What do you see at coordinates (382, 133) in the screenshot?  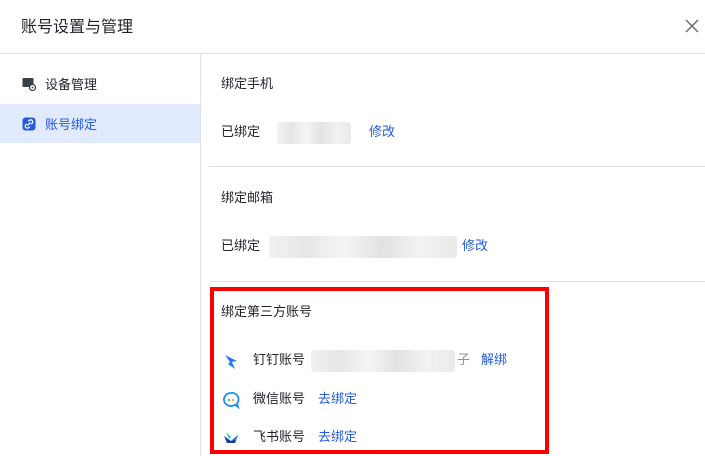 I see `phone-edit-link: 修改` at bounding box center [382, 133].